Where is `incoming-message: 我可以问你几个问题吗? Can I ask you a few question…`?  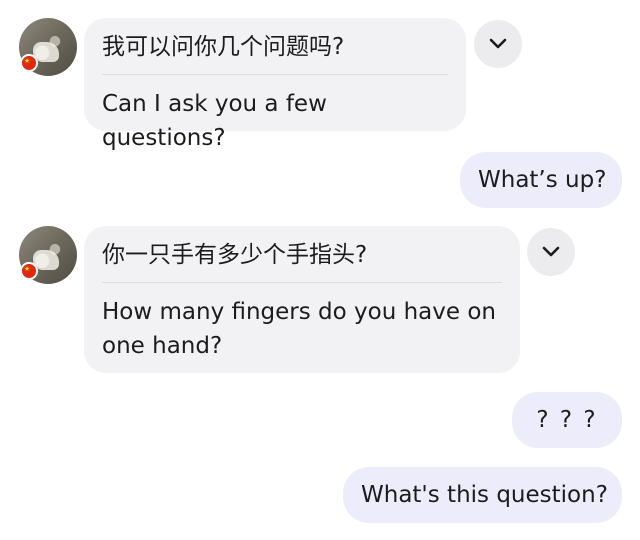
incoming-message: 我可以问你几个问题吗? Can I ask you a few question… is located at coordinates (275, 84).